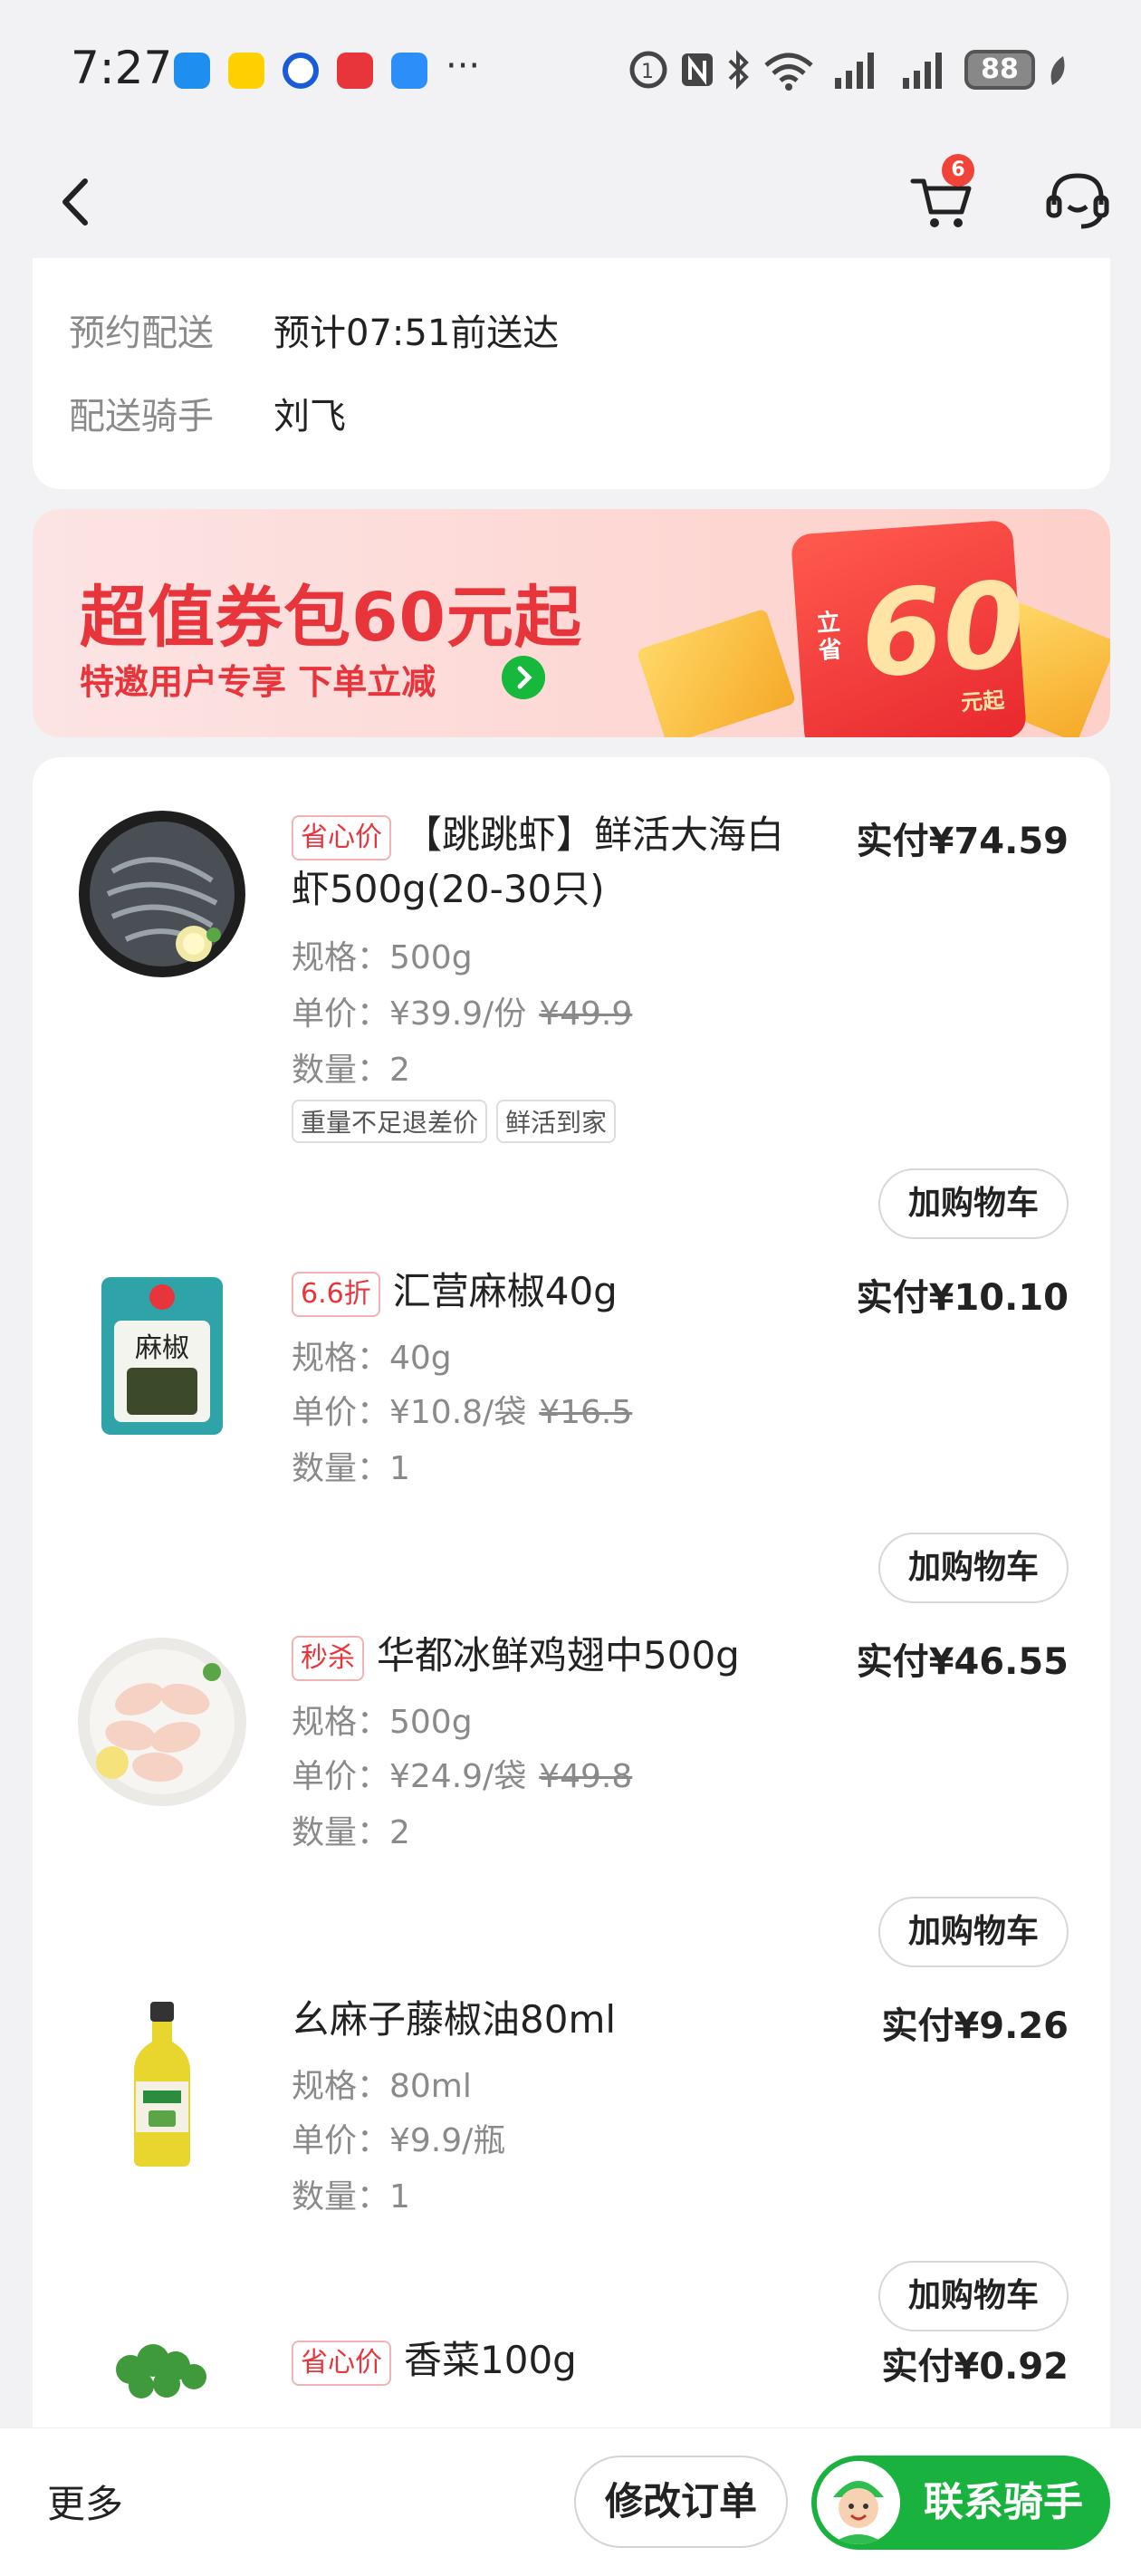  I want to click on product-name: 省心价 香菜100g, so click(546, 2360).